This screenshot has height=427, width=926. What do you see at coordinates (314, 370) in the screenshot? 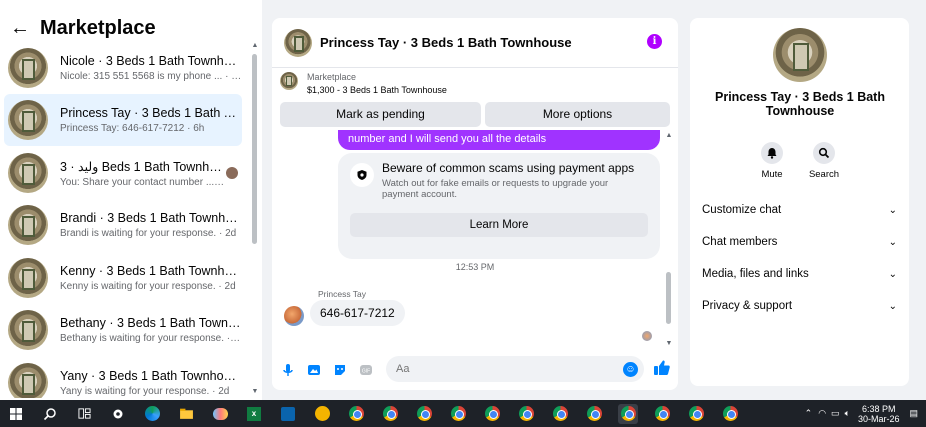
I see `photo-icon` at bounding box center [314, 370].